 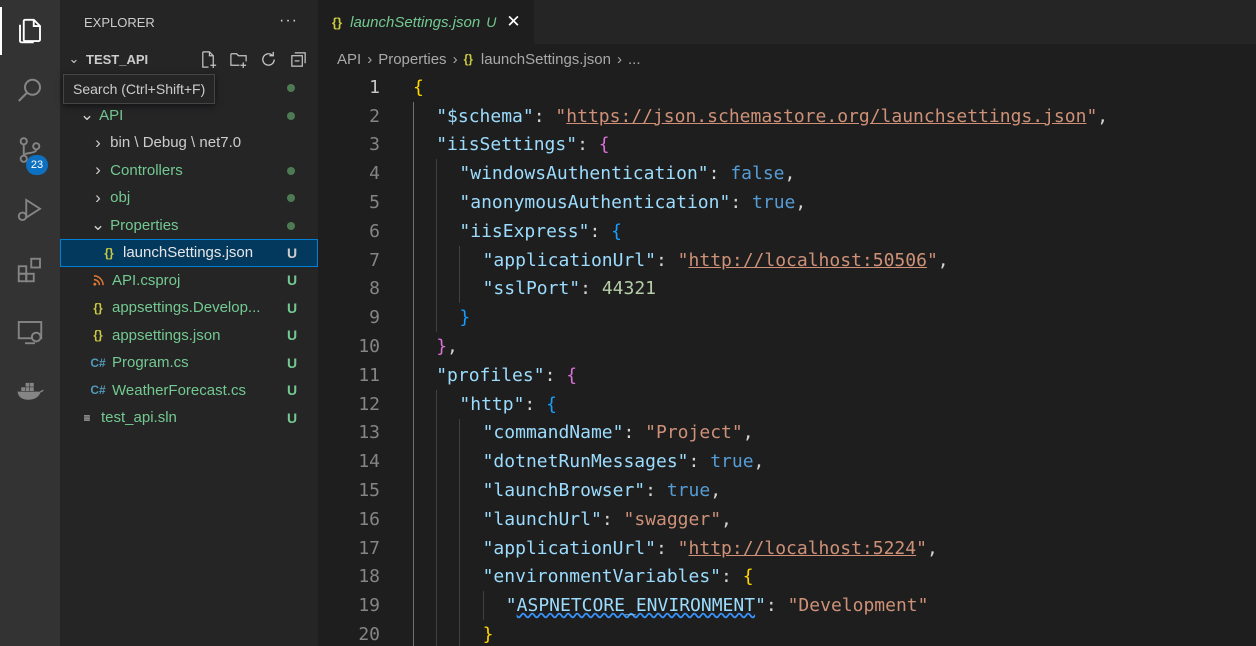 What do you see at coordinates (166, 335) in the screenshot?
I see `tree-item-label: appsettings.json` at bounding box center [166, 335].